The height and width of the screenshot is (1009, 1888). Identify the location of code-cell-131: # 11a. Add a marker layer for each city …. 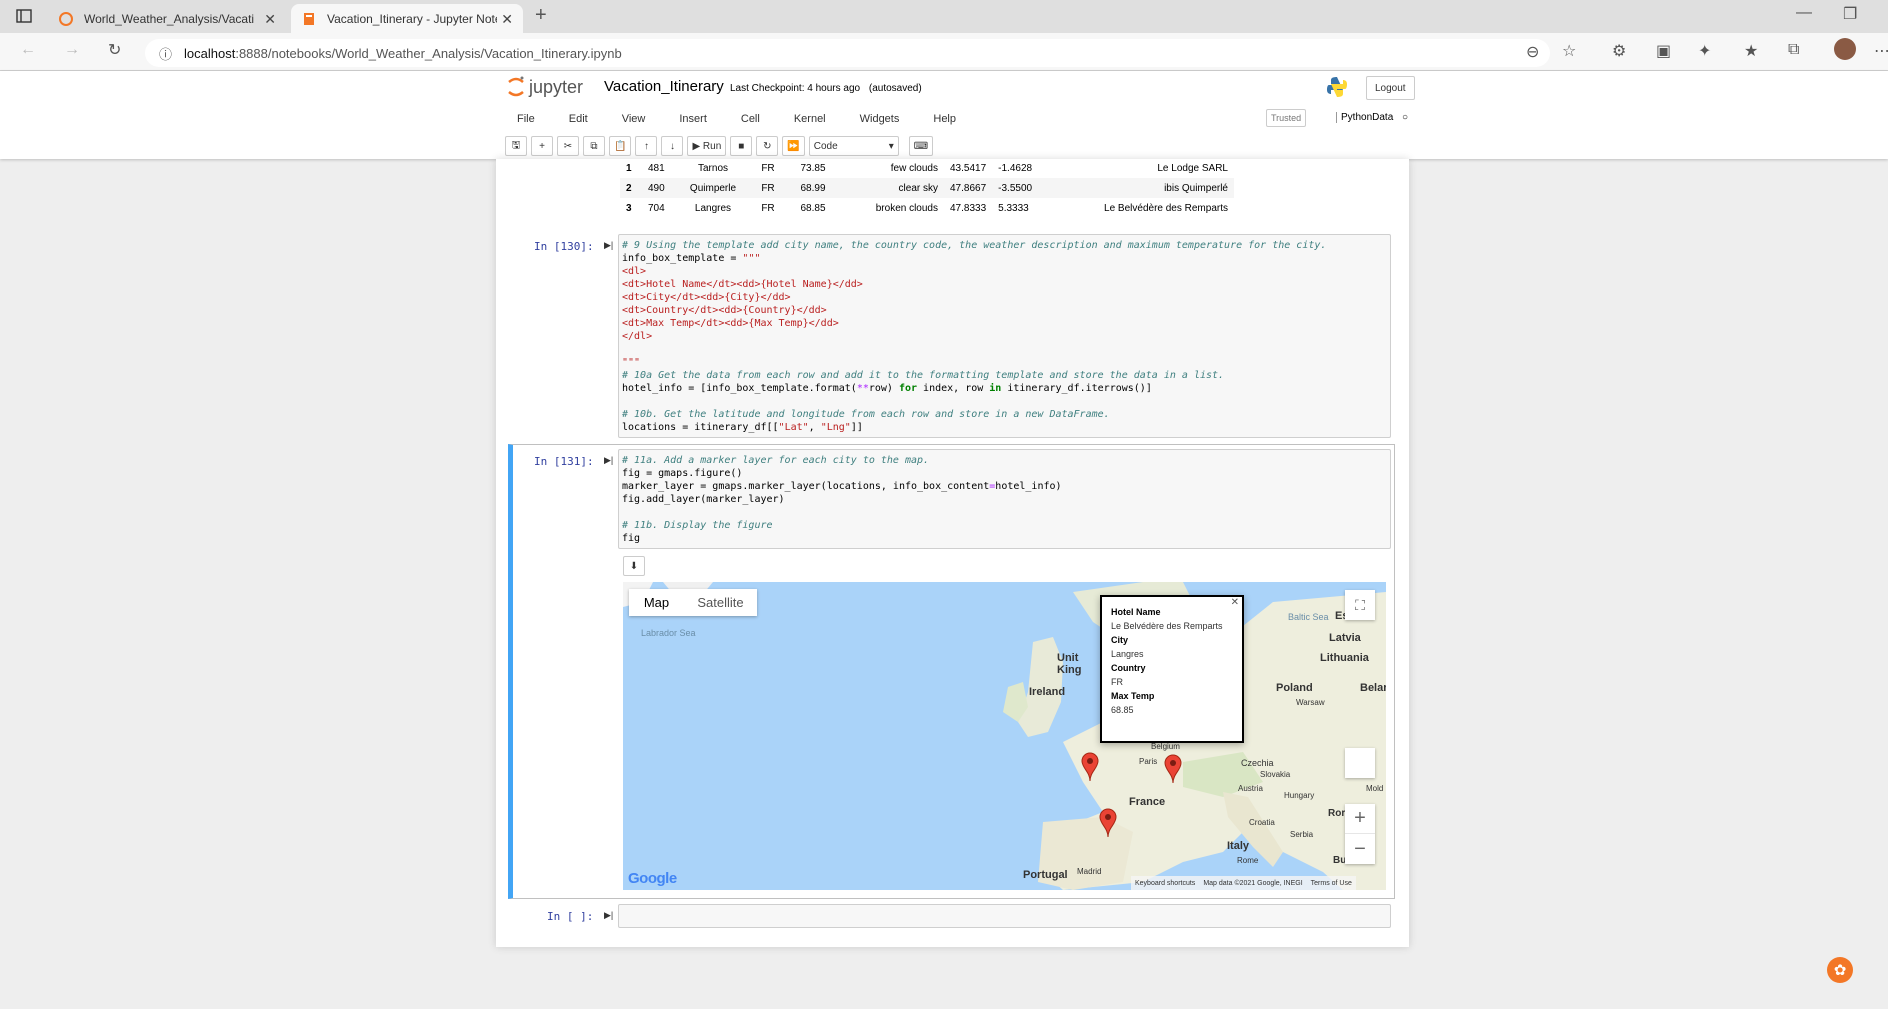
(1004, 499).